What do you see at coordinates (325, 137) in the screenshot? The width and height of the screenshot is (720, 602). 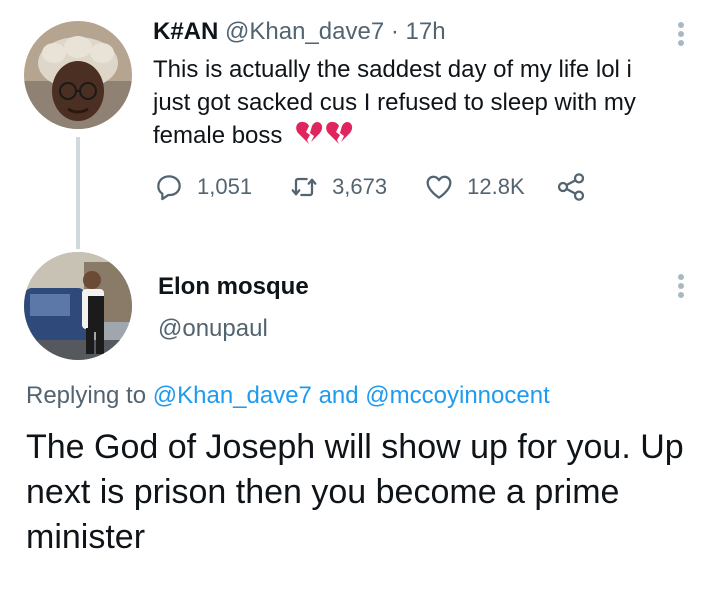 I see `broken-heart-emoji` at bounding box center [325, 137].